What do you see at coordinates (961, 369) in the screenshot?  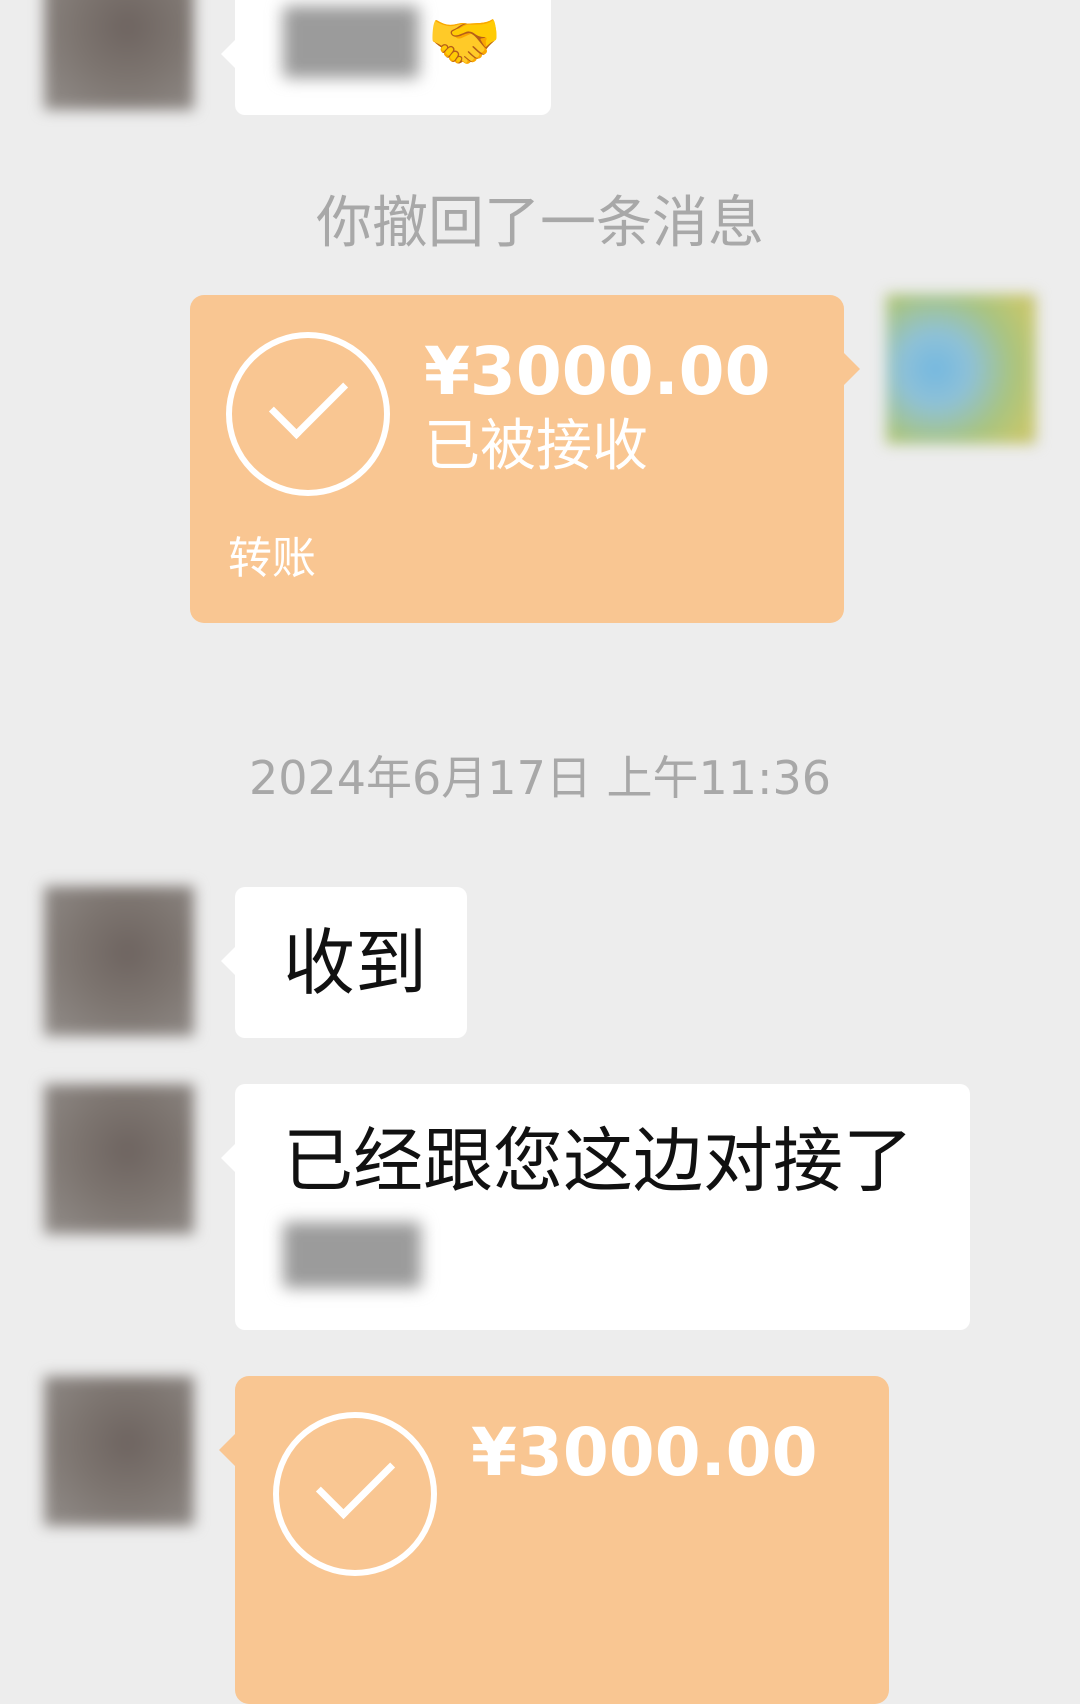 I see `self-avatar` at bounding box center [961, 369].